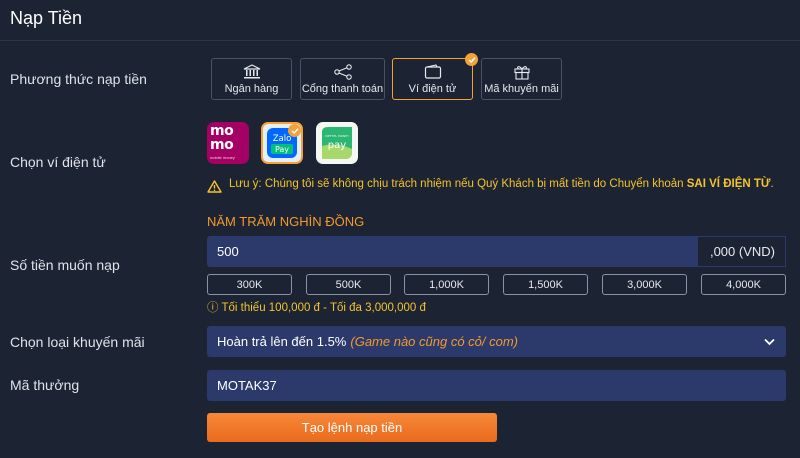 The image size is (800, 458). I want to click on wallet-zalopay-option: Zalo Pay, so click(282, 143).